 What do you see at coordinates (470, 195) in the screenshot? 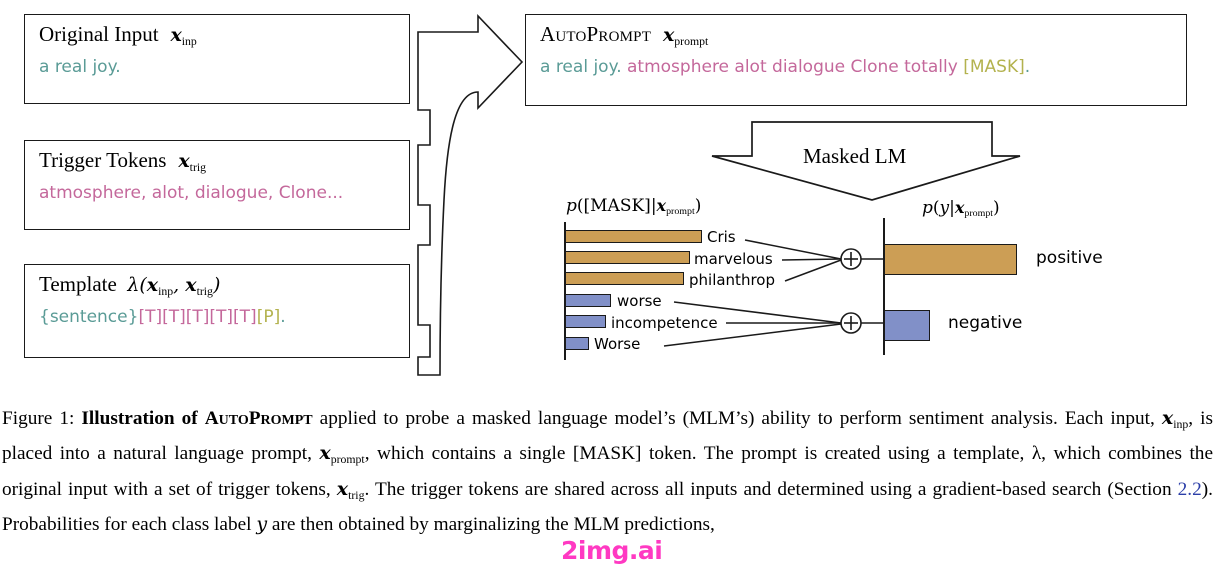
I see `combine-arrow` at bounding box center [470, 195].